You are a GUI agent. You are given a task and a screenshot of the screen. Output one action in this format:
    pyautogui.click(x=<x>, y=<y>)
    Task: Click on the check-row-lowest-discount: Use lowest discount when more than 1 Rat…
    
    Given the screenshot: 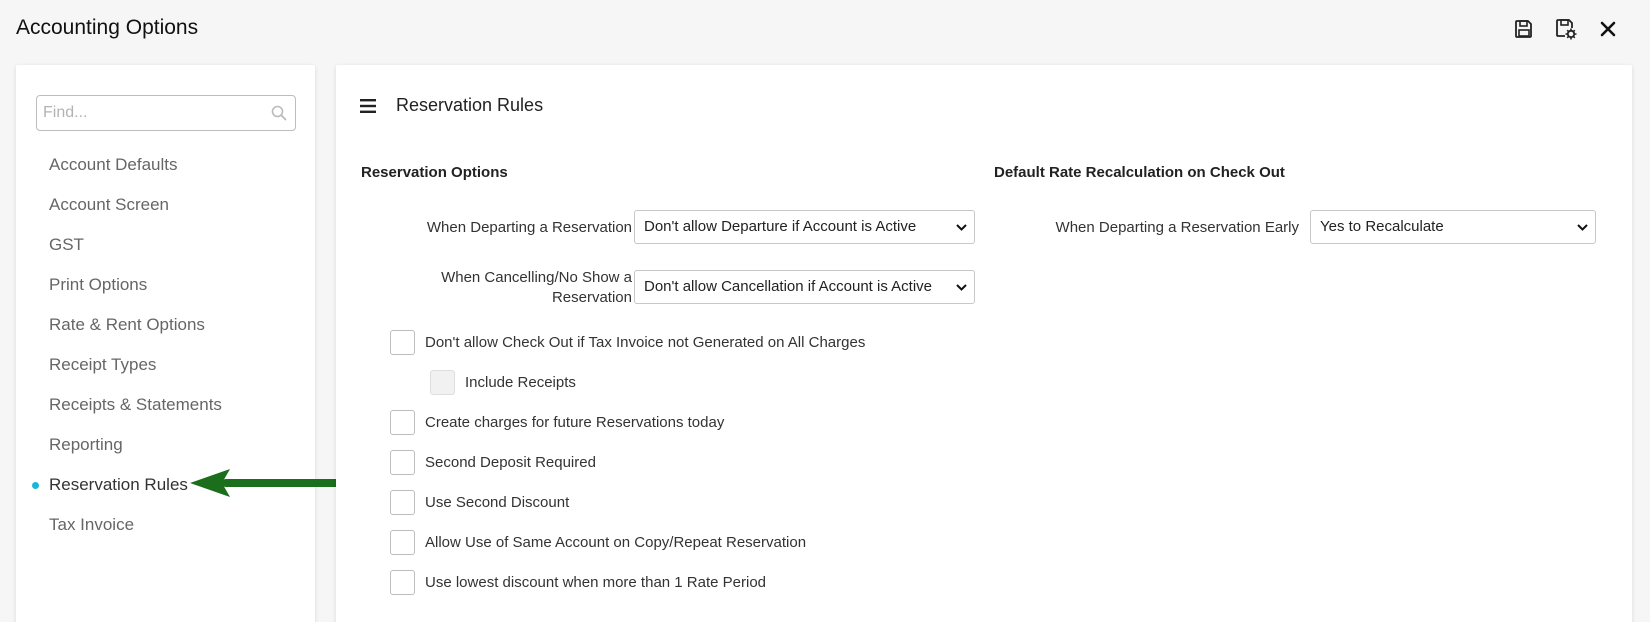 What is the action you would take?
    pyautogui.click(x=578, y=582)
    